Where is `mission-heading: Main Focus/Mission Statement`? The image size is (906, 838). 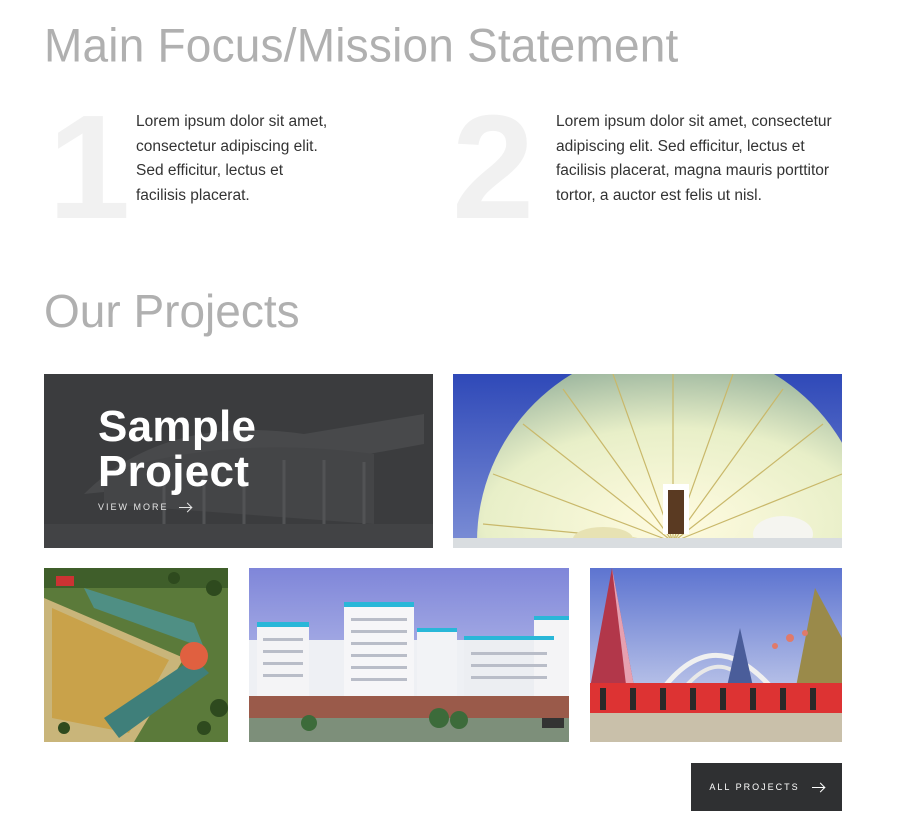 mission-heading: Main Focus/Mission Statement is located at coordinates (361, 45).